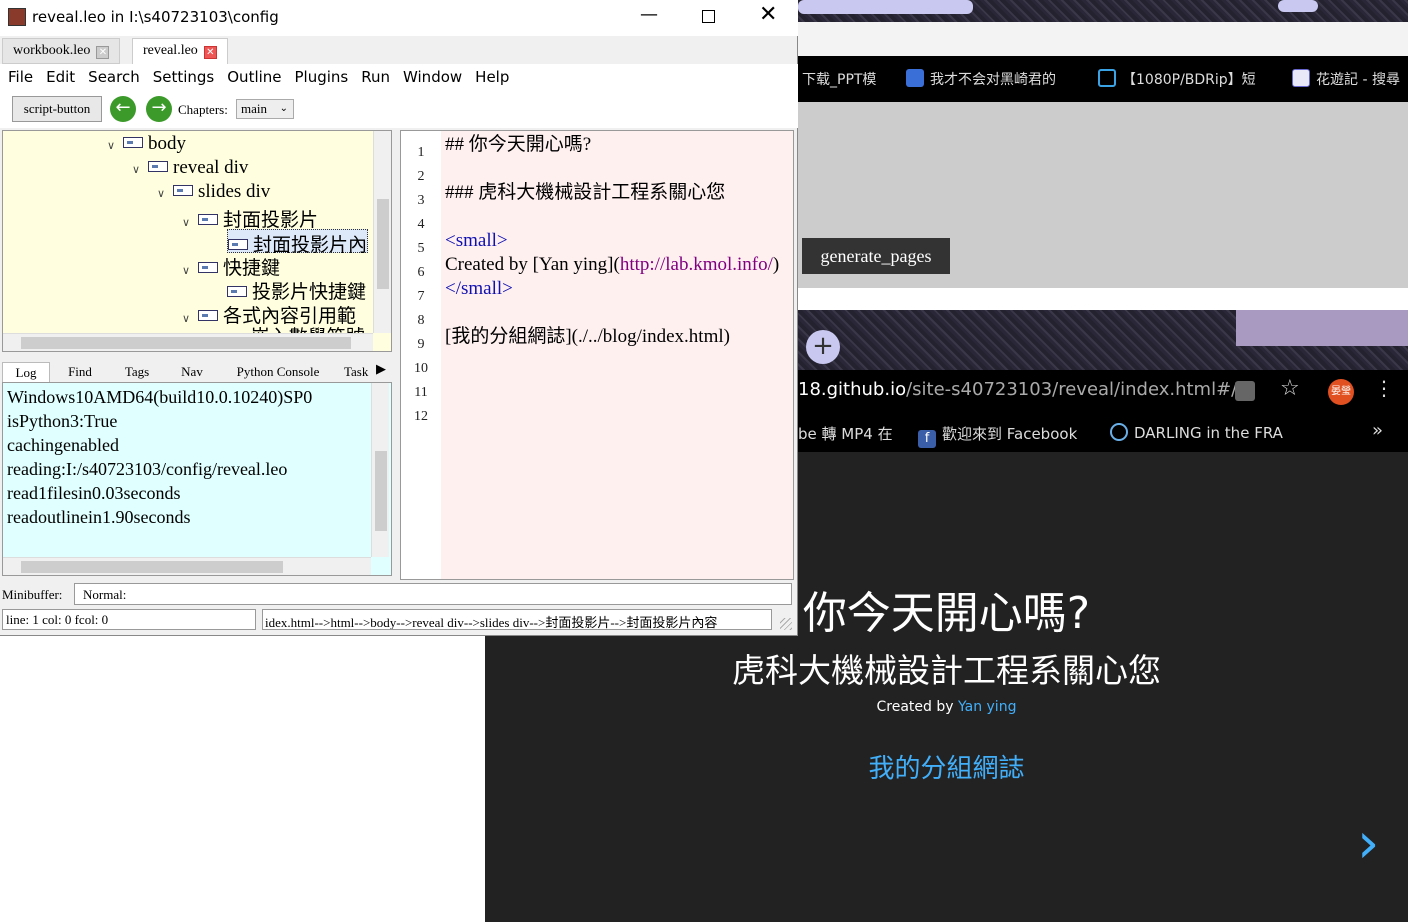 The width and height of the screenshot is (1408, 922). I want to click on tab-reveal: reveal.leo ✕, so click(180, 51).